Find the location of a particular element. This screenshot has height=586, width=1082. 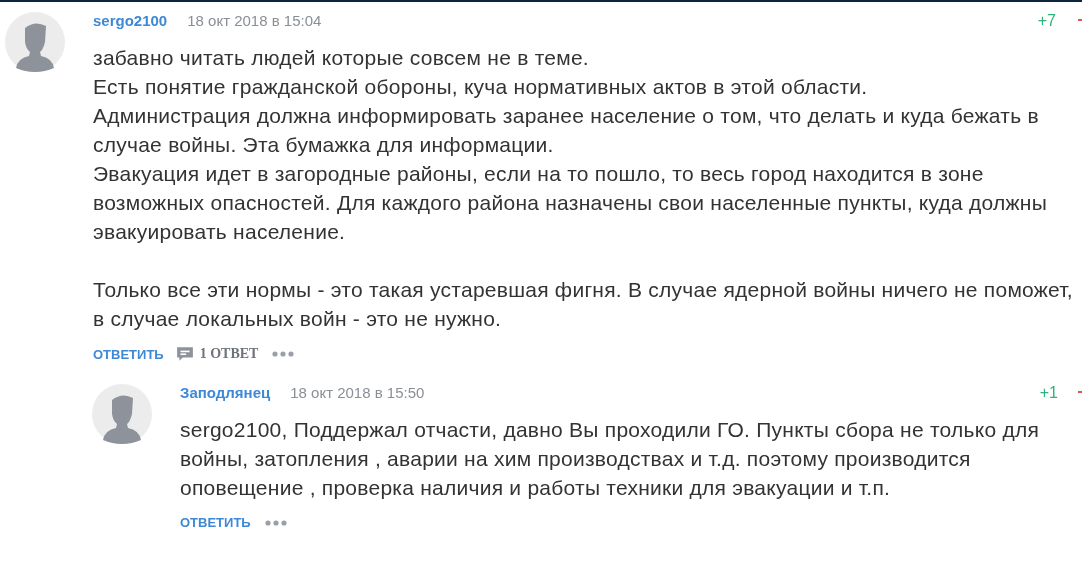

vote-score: +7 is located at coordinates (1046, 21).